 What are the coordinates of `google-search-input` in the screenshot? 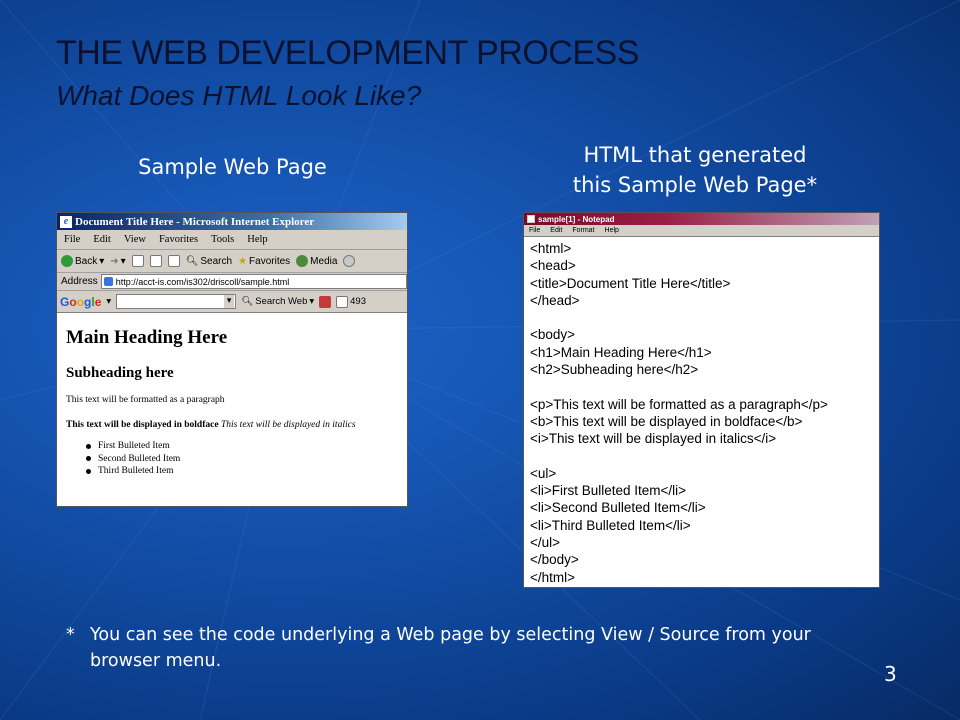 It's located at (176, 301).